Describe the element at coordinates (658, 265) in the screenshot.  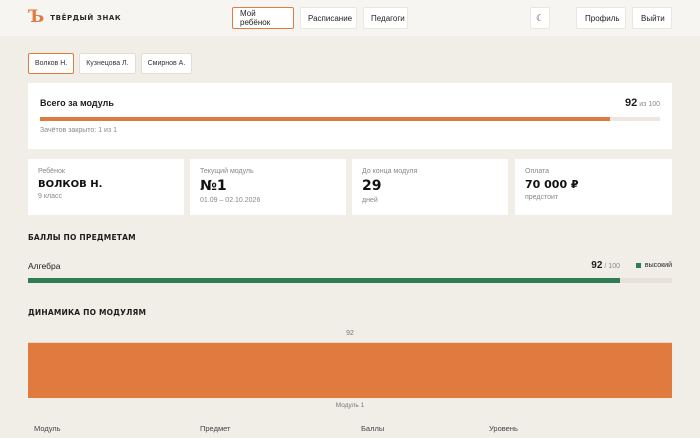
I see `subject-level: высокий` at that location.